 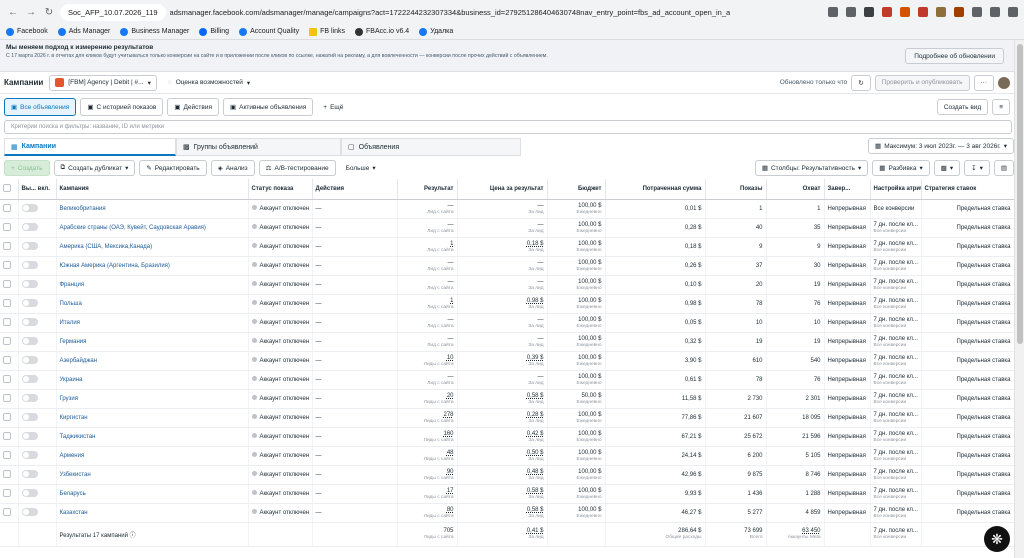 I want to click on columns-button: ▦ Столбцы: Результативность ▾, so click(x=811, y=168).